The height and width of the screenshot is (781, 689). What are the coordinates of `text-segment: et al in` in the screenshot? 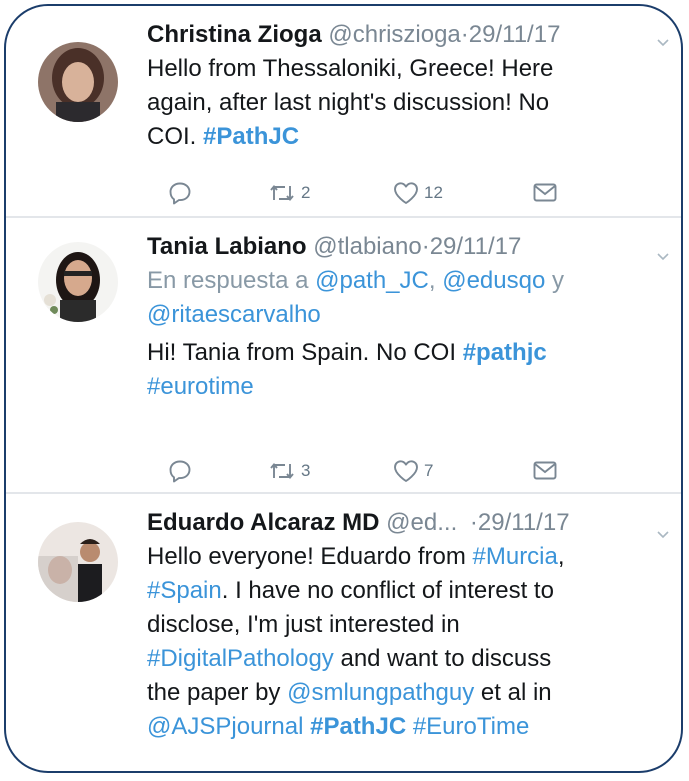 It's located at (513, 692).